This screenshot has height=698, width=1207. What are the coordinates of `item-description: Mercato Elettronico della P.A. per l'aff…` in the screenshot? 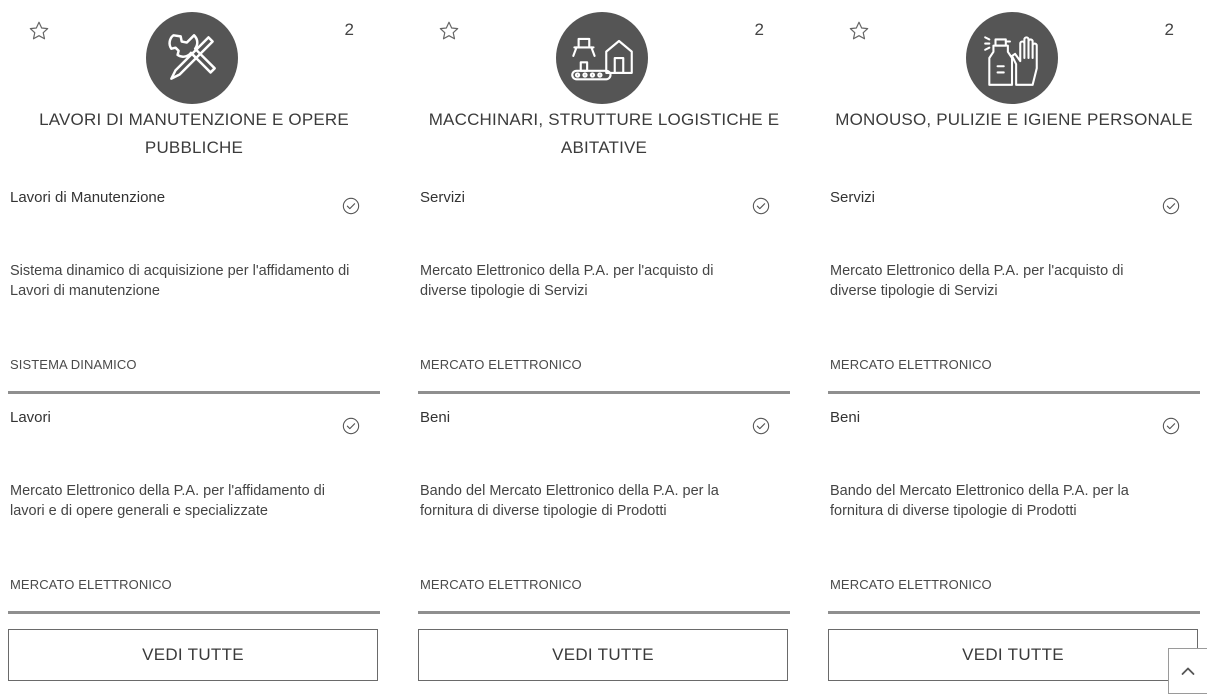 It's located at (167, 501).